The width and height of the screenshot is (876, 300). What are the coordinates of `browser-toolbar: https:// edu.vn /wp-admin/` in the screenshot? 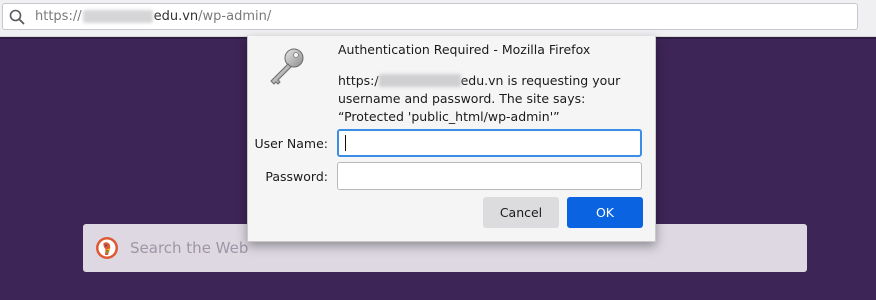 It's located at (438, 18).